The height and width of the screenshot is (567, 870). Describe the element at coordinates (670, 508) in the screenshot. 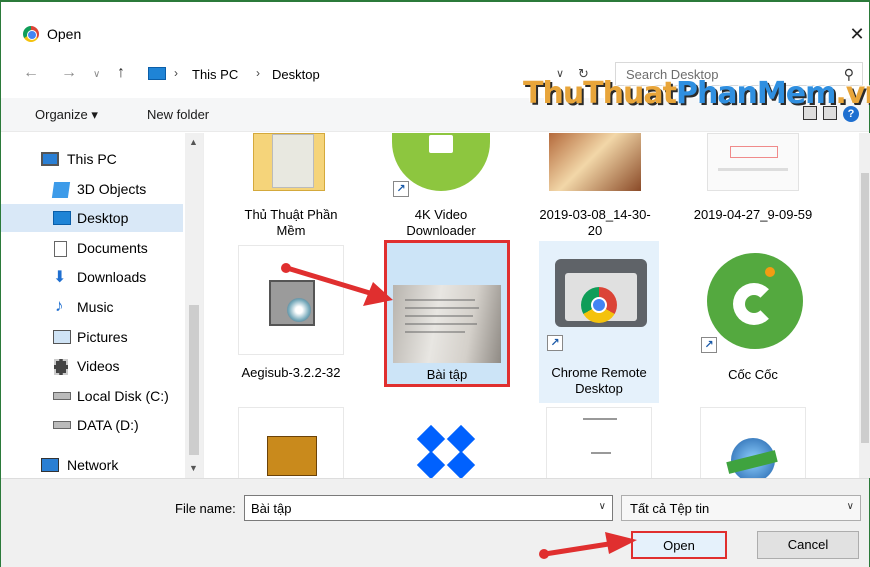

I see `file-type-value: Tất cả Tệp tin` at that location.